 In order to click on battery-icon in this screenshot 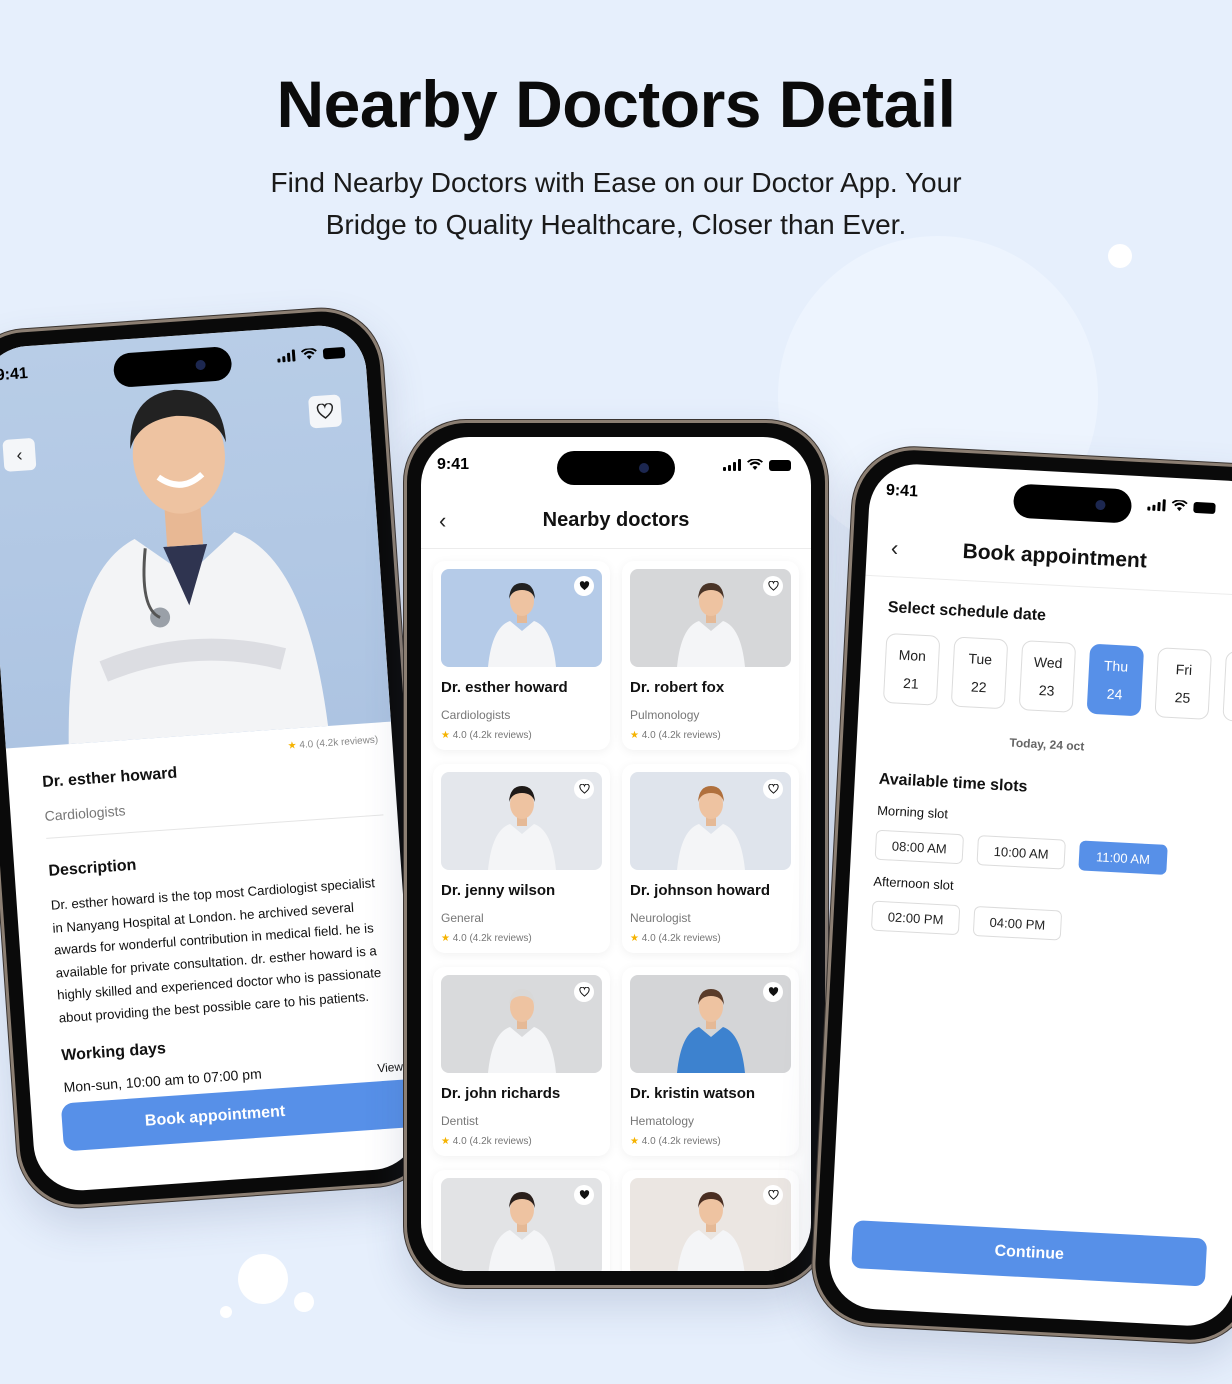, I will do `click(1204, 507)`.